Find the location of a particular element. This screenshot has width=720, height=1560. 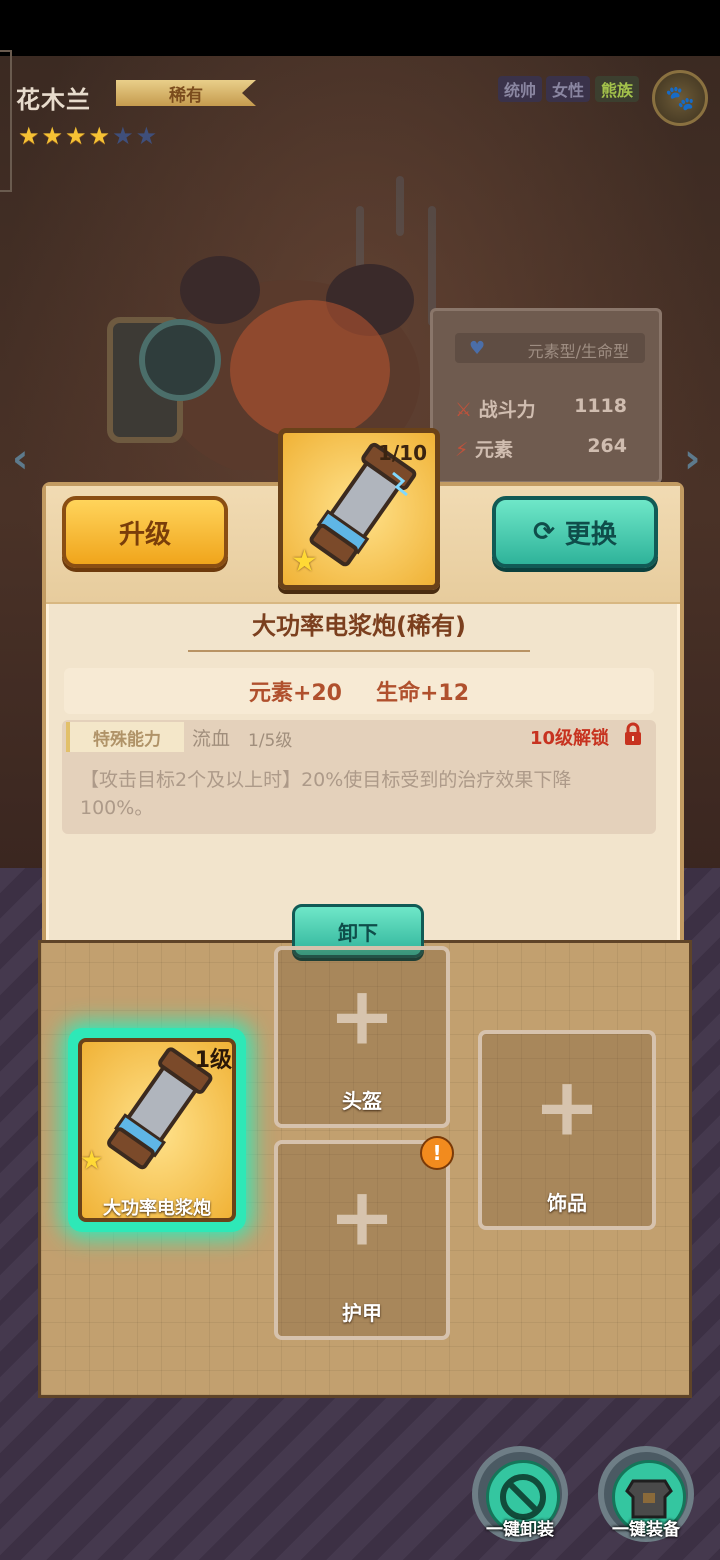

ability-description: 【攻击目标2个及以上时】20%使目标受到的治疗效果下降100%。 is located at coordinates (326, 794).